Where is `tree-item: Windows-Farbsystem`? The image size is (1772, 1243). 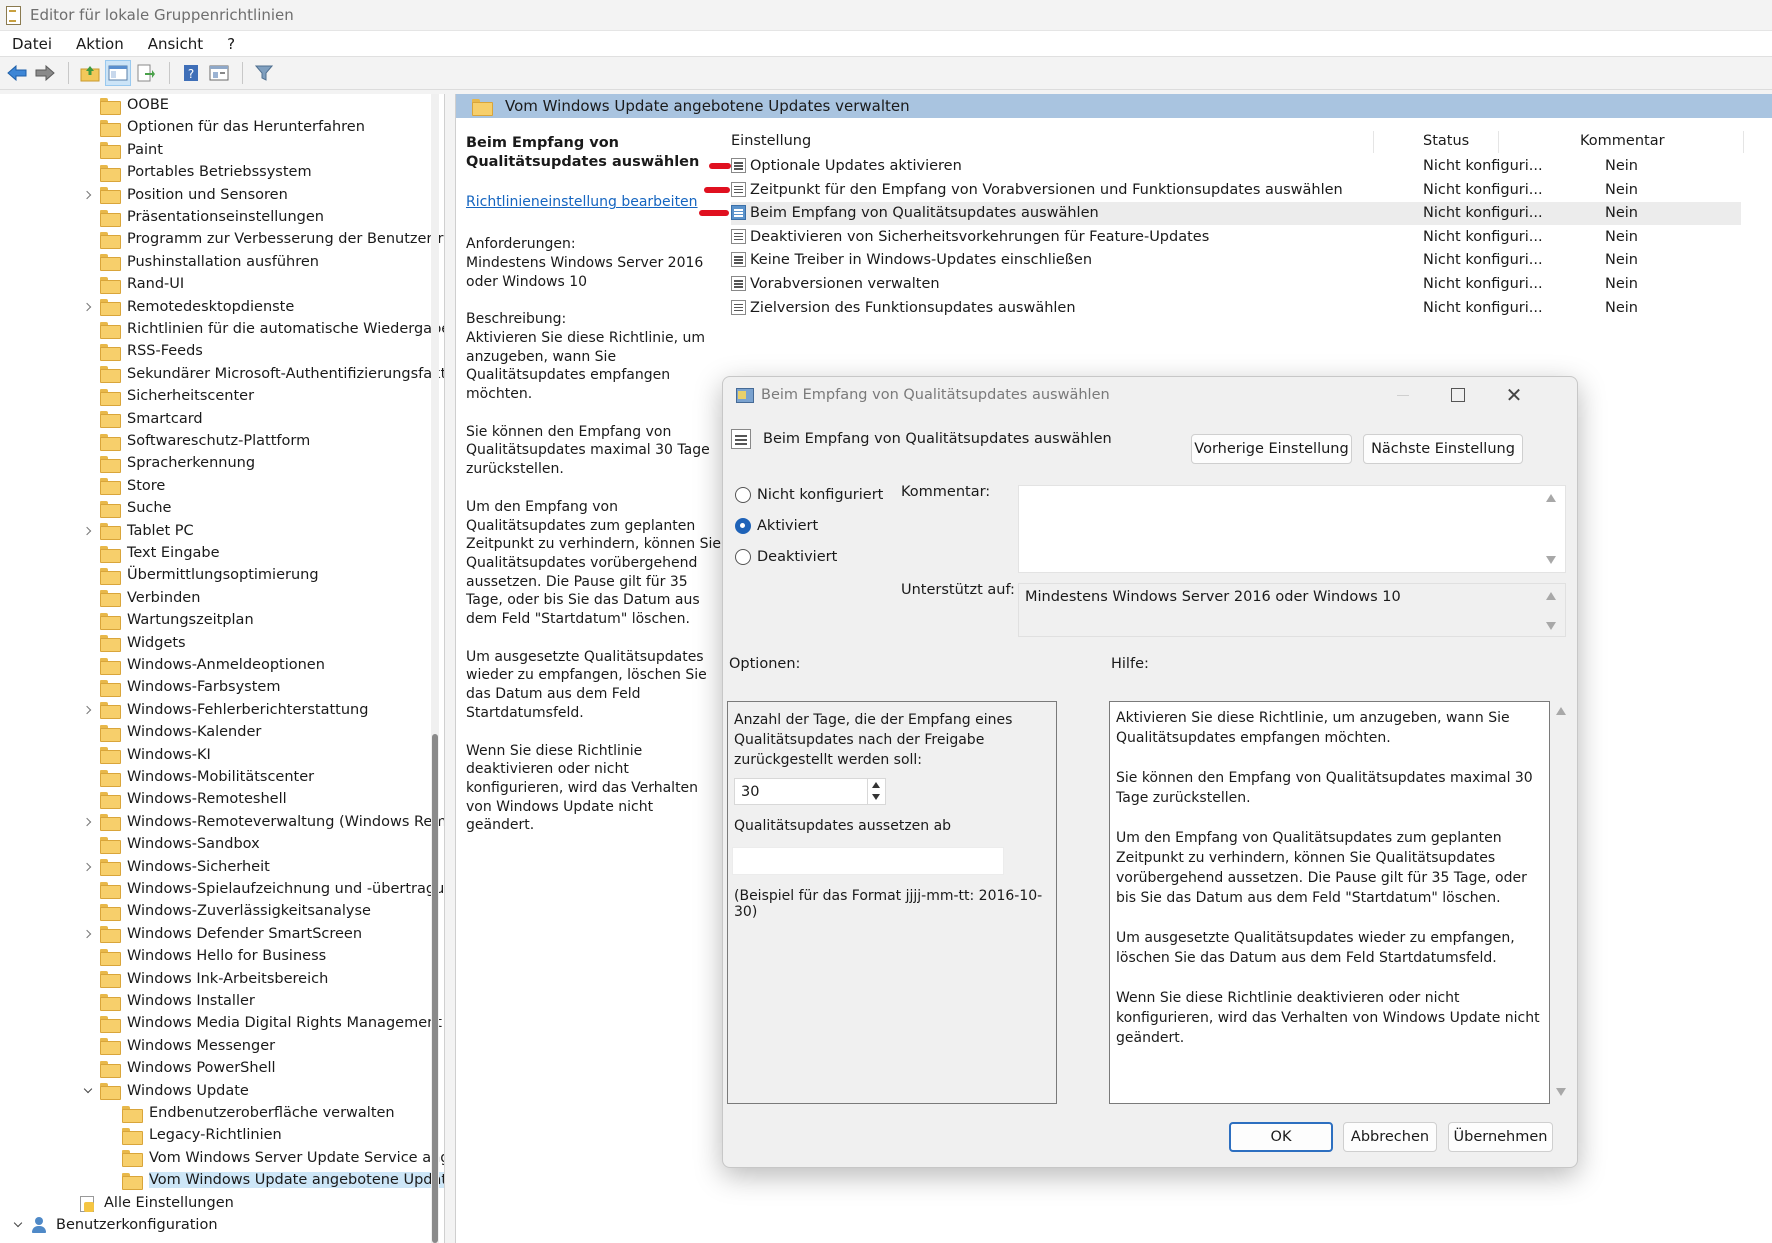 tree-item: Windows-Farbsystem is located at coordinates (181, 687).